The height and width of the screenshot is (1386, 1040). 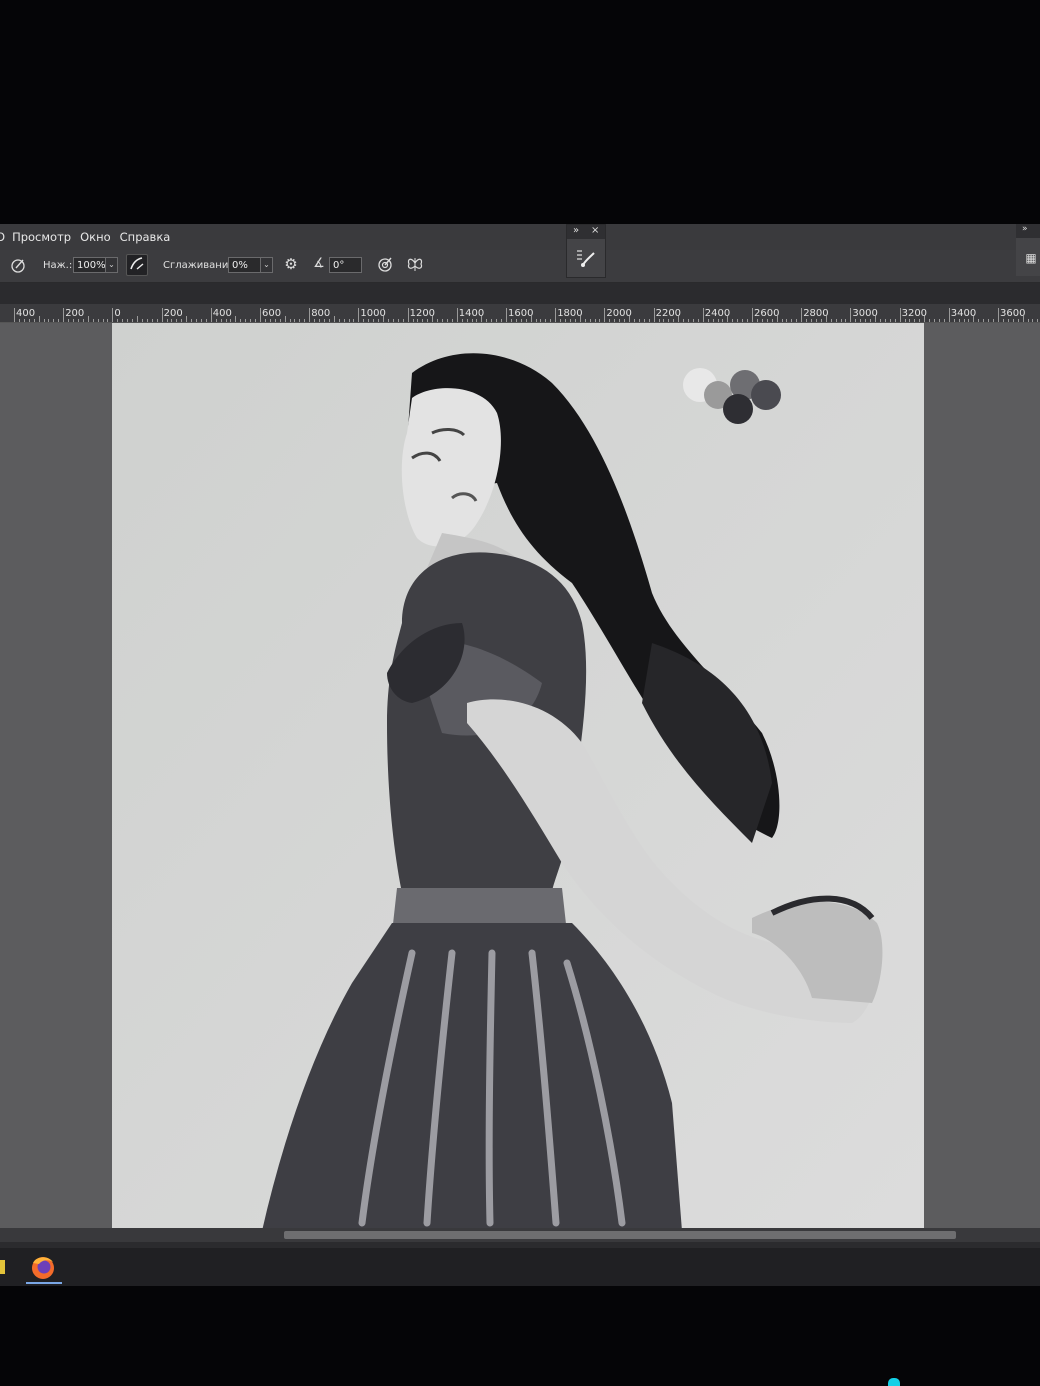 I want to click on menu-item-help: Справка, so click(x=145, y=237).